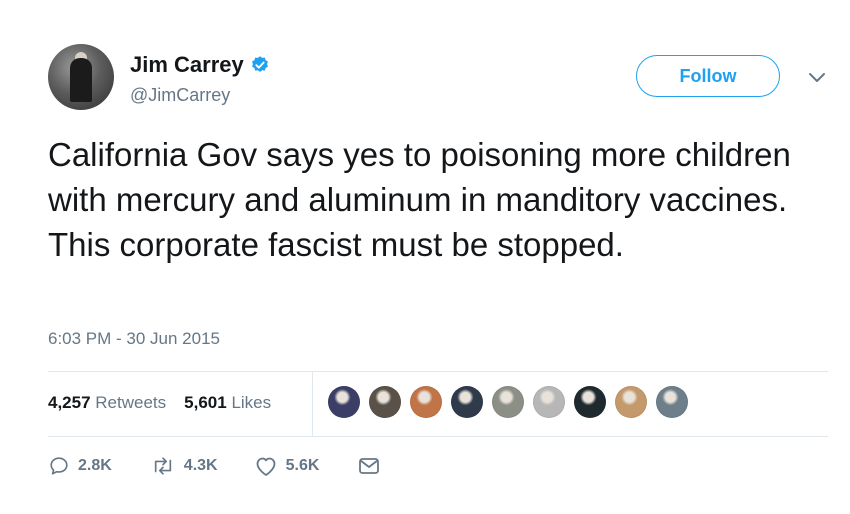 The image size is (850, 514). What do you see at coordinates (162, 466) in the screenshot?
I see `retweet-icon` at bounding box center [162, 466].